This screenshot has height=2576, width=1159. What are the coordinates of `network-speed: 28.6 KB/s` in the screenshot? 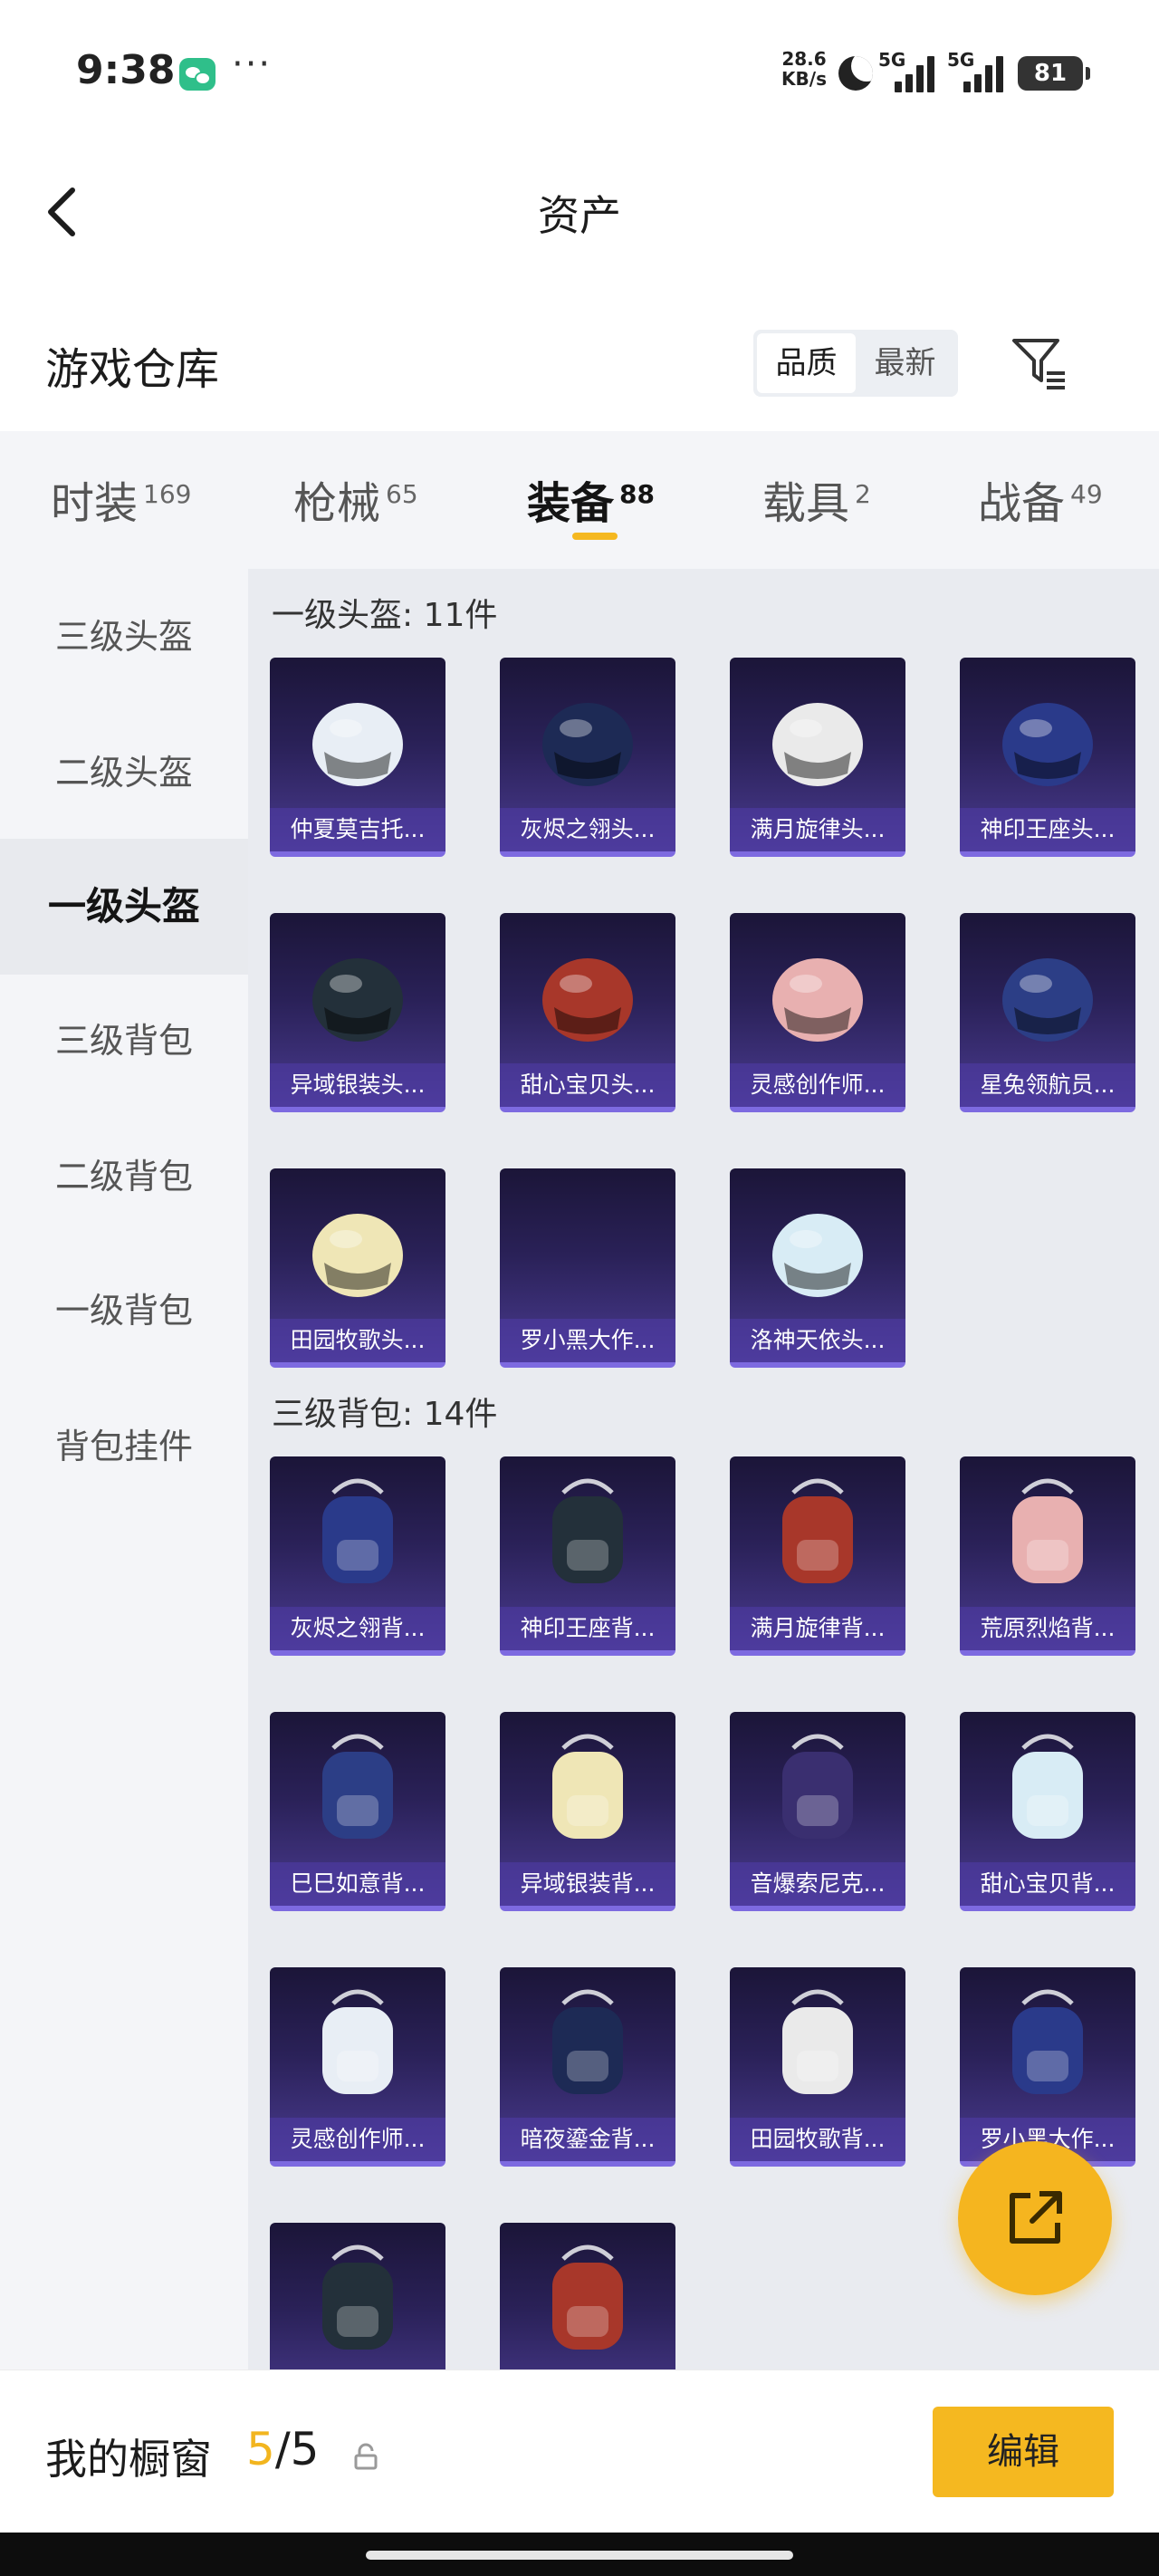 It's located at (804, 69).